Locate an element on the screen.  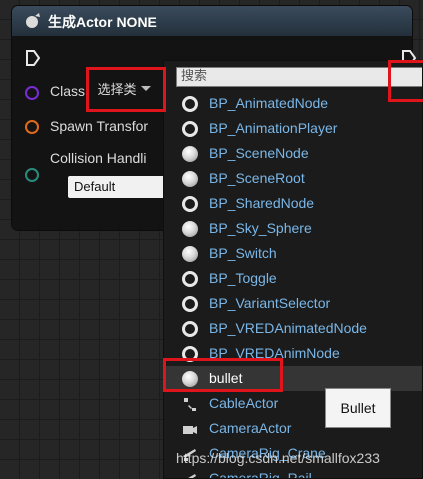
collision-handling-pin-icon is located at coordinates (32, 175).